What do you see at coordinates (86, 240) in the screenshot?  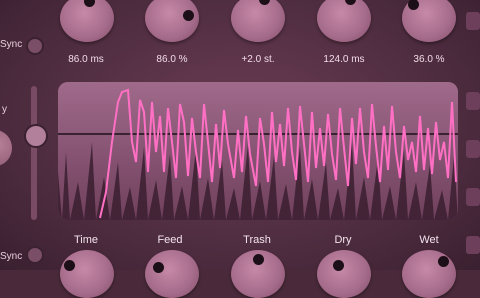 I see `label-time: Time` at bounding box center [86, 240].